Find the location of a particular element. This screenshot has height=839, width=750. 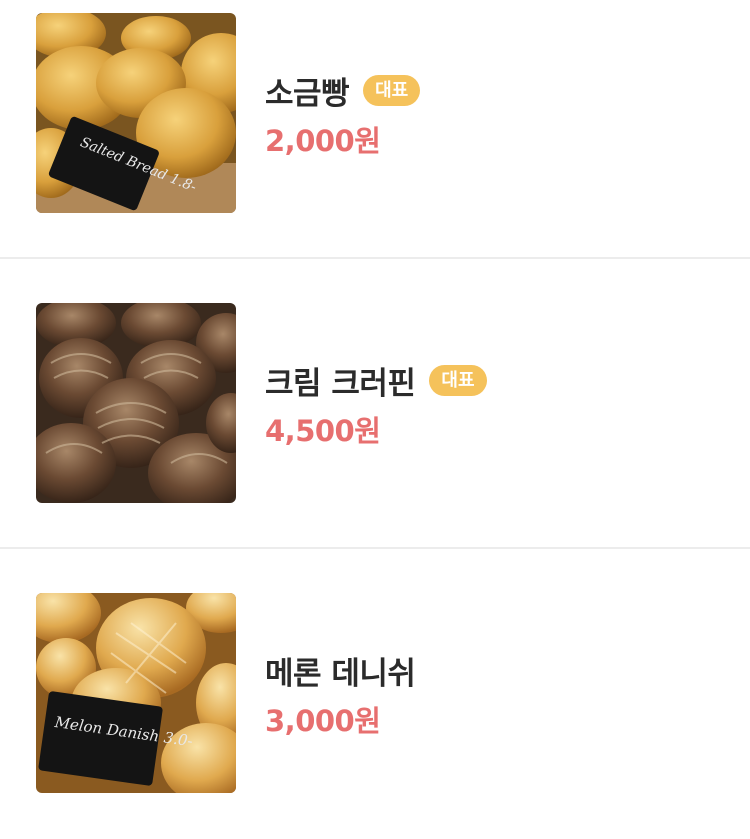

item-price: 2,000원 is located at coordinates (323, 141).